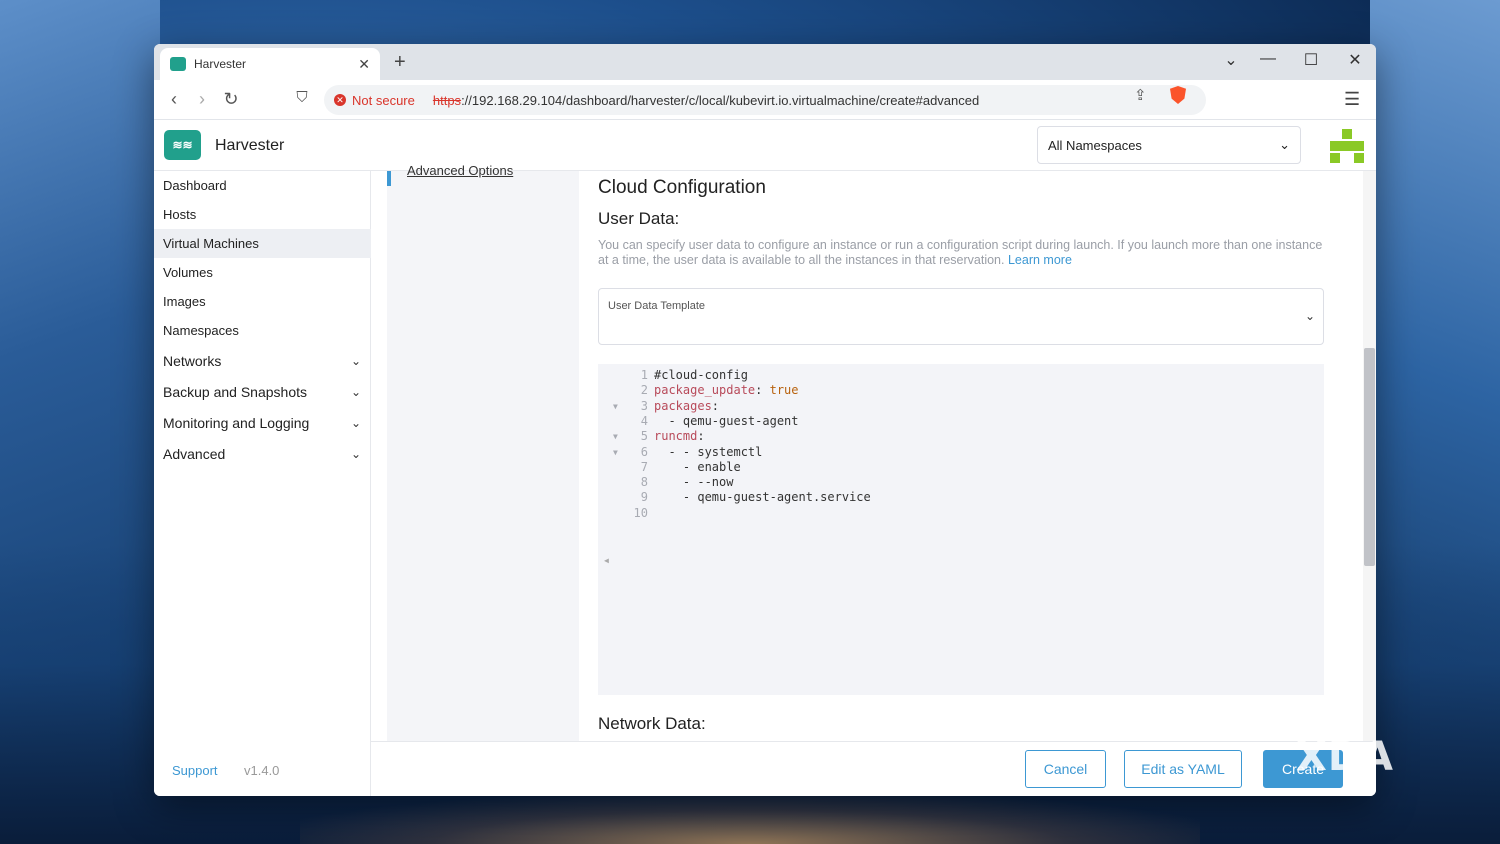 Image resolution: width=1500 pixels, height=844 pixels. I want to click on user-data-template-label: User Data Template, so click(657, 306).